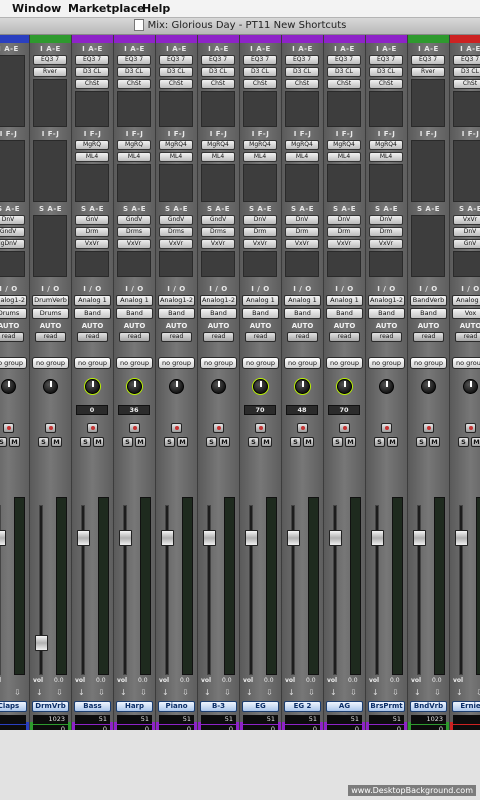 The image size is (480, 800). What do you see at coordinates (13, 706) in the screenshot?
I see `track-name: Claps` at bounding box center [13, 706].